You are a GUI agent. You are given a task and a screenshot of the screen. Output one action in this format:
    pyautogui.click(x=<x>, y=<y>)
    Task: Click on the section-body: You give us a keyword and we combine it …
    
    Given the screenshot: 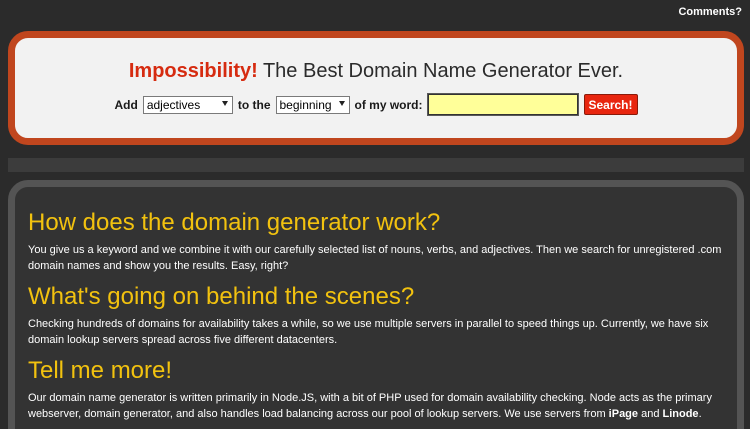 What is the action you would take?
    pyautogui.click(x=375, y=258)
    